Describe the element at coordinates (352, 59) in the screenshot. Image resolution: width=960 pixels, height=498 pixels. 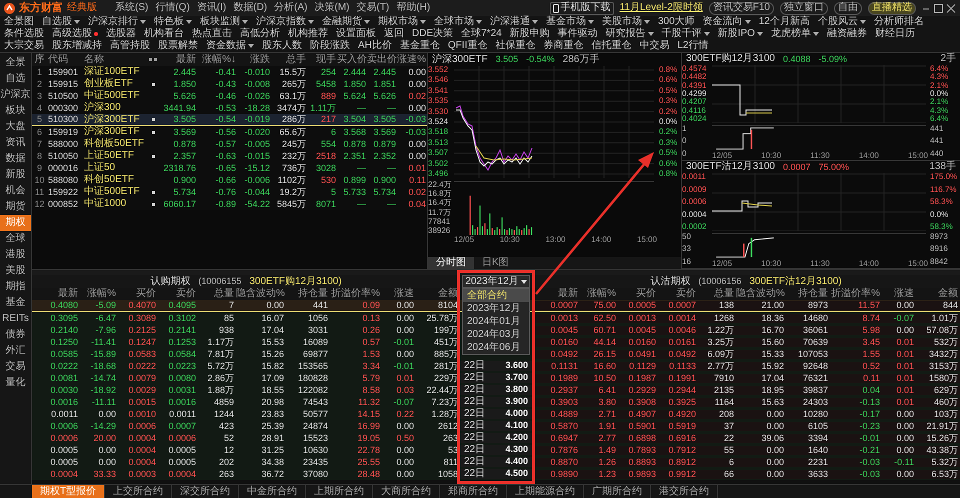
I see `column-header: 买入价` at that location.